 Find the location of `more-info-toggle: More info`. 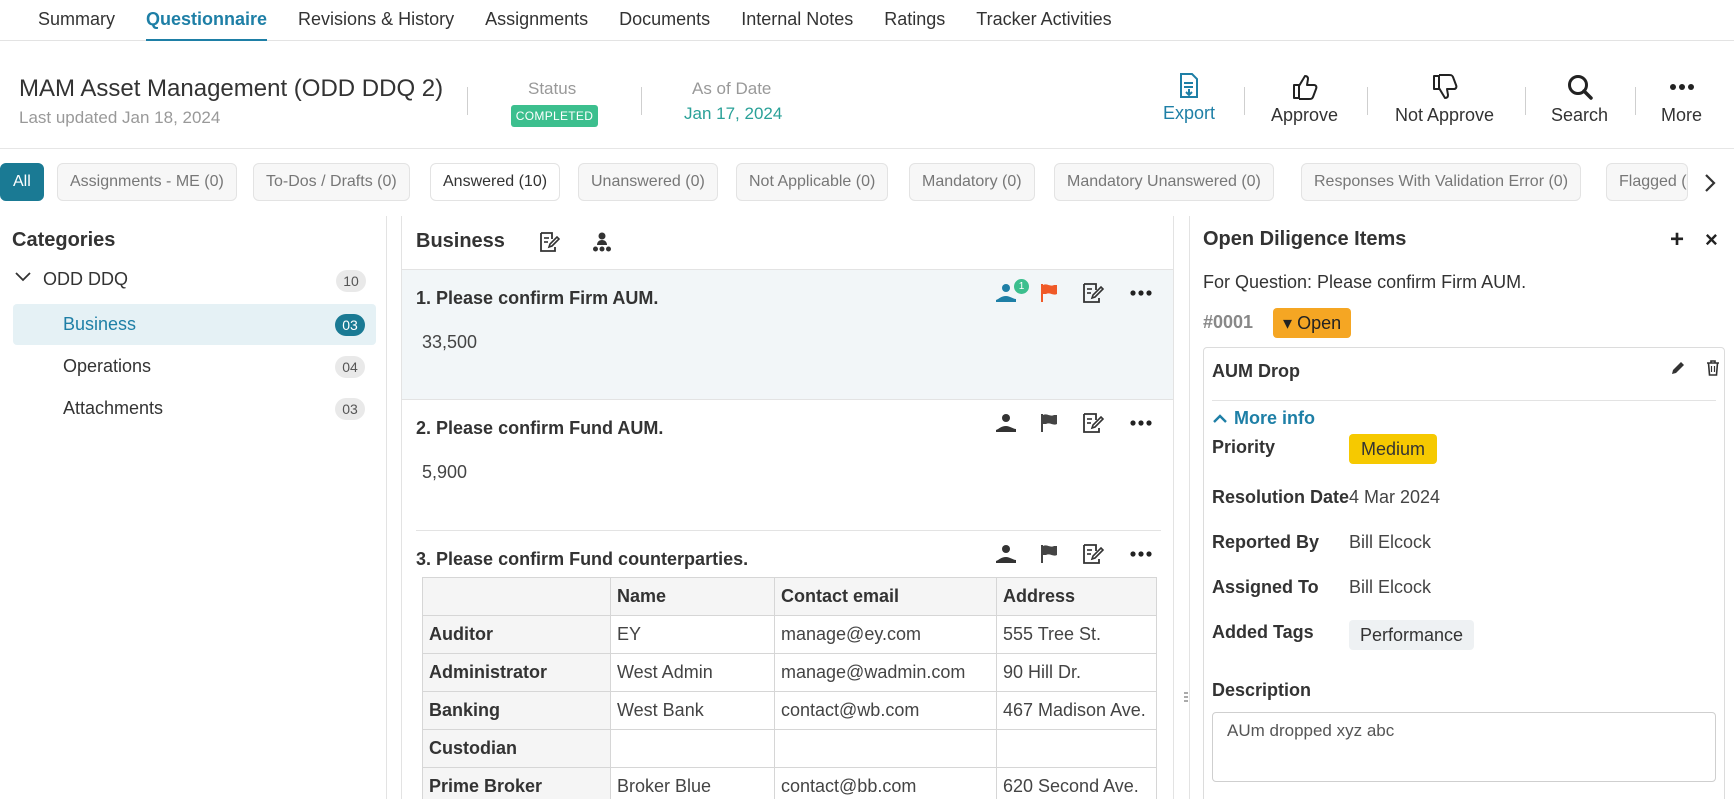

more-info-toggle: More info is located at coordinates (1263, 418).